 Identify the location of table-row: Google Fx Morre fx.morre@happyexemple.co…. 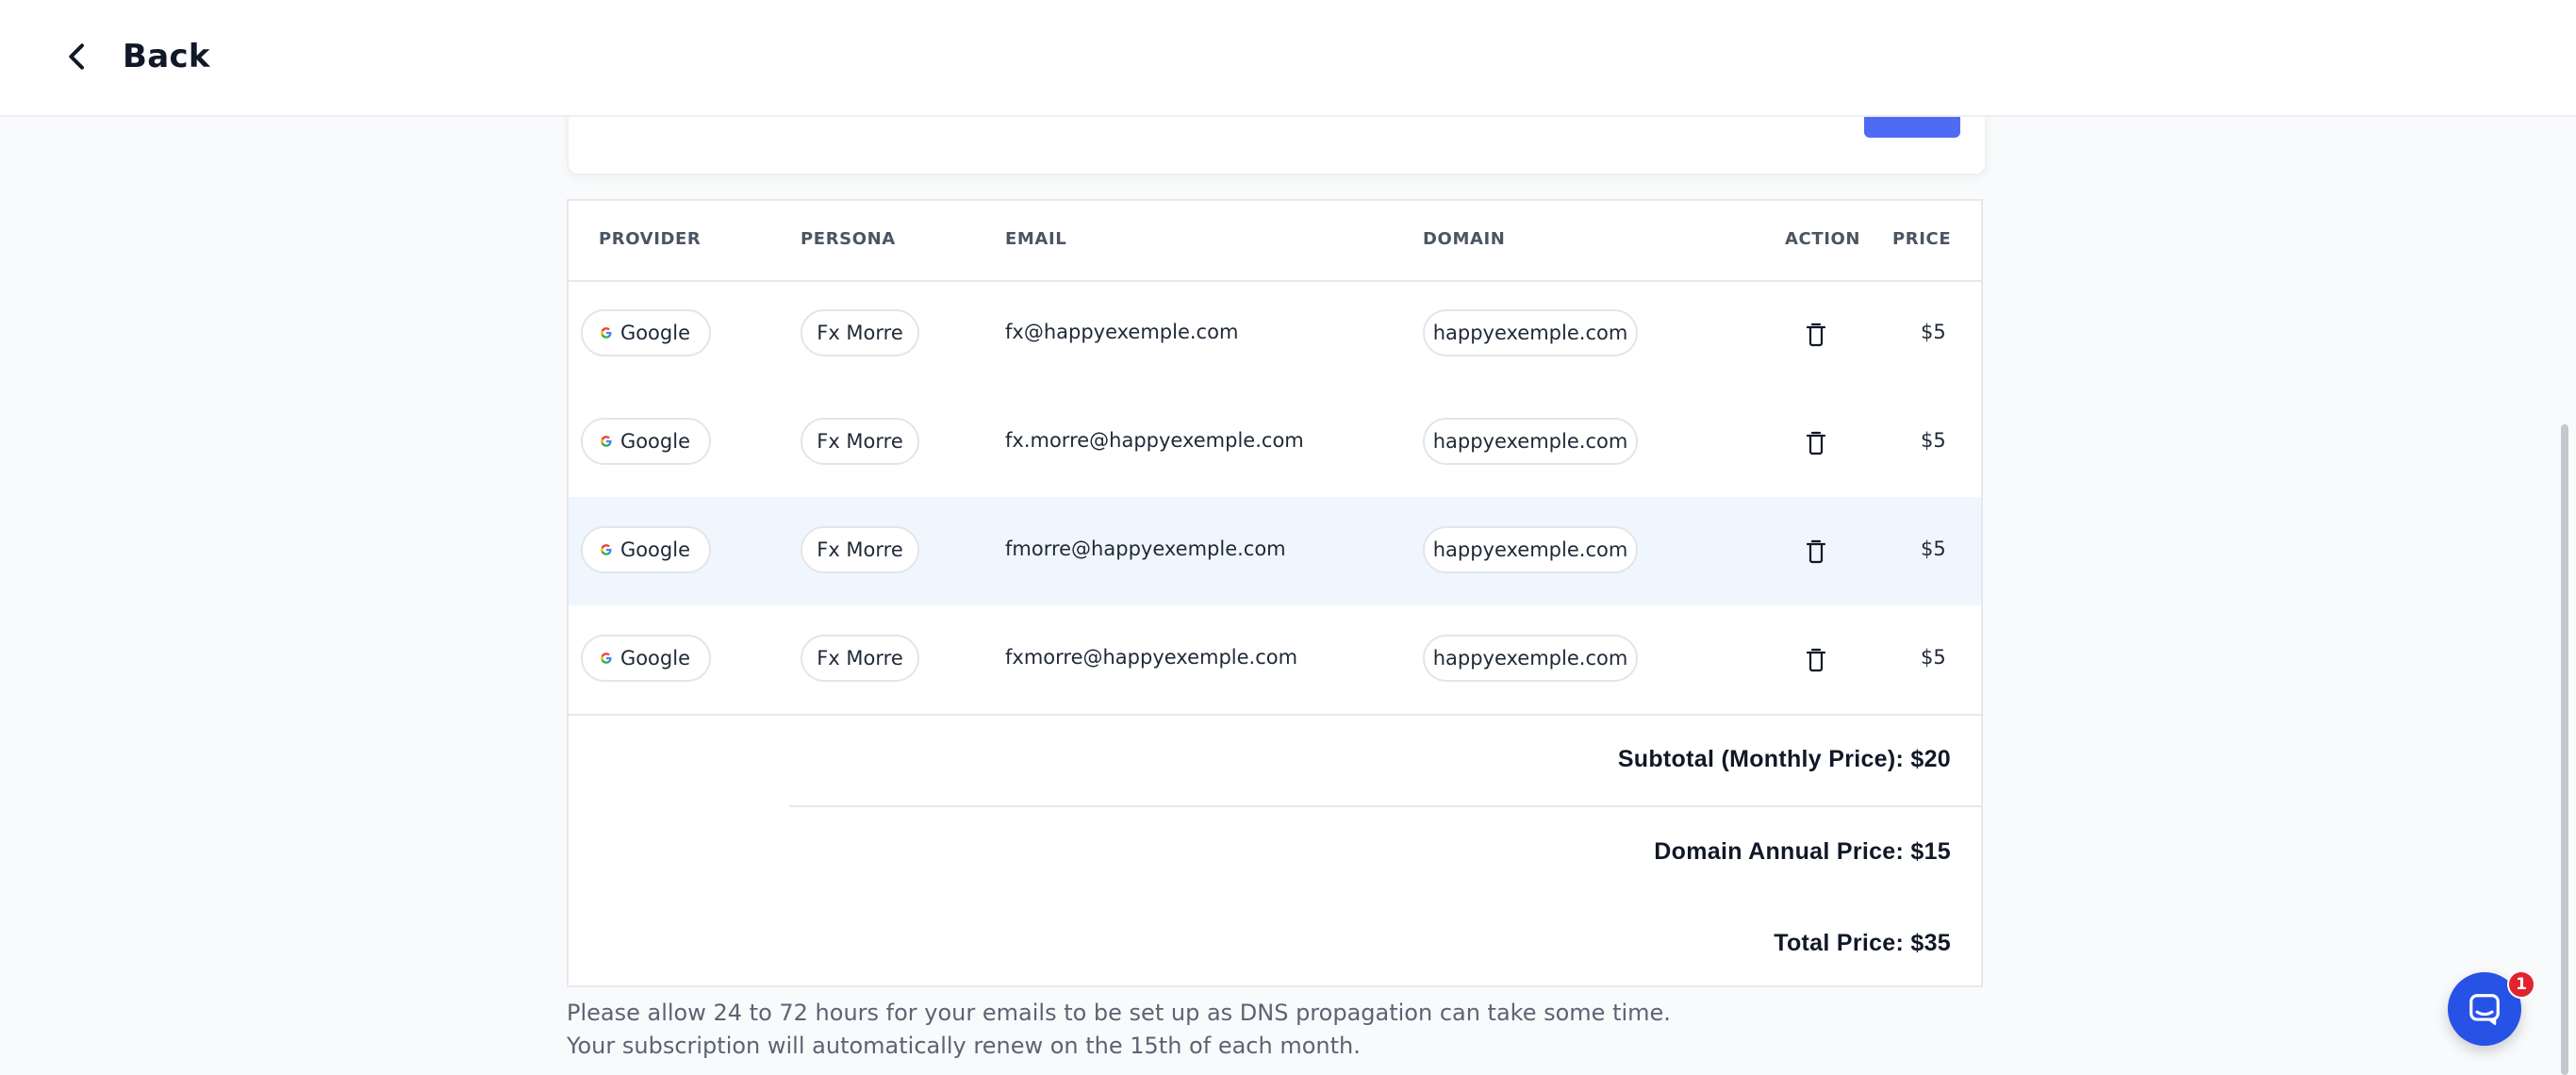
(1275, 443).